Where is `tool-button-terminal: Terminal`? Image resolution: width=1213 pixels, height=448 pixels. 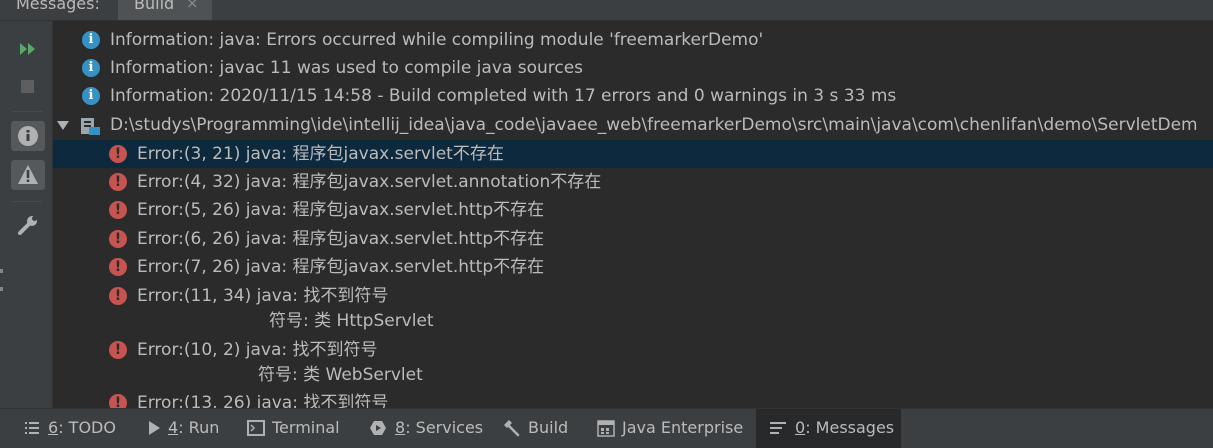 tool-button-terminal: Terminal is located at coordinates (293, 428).